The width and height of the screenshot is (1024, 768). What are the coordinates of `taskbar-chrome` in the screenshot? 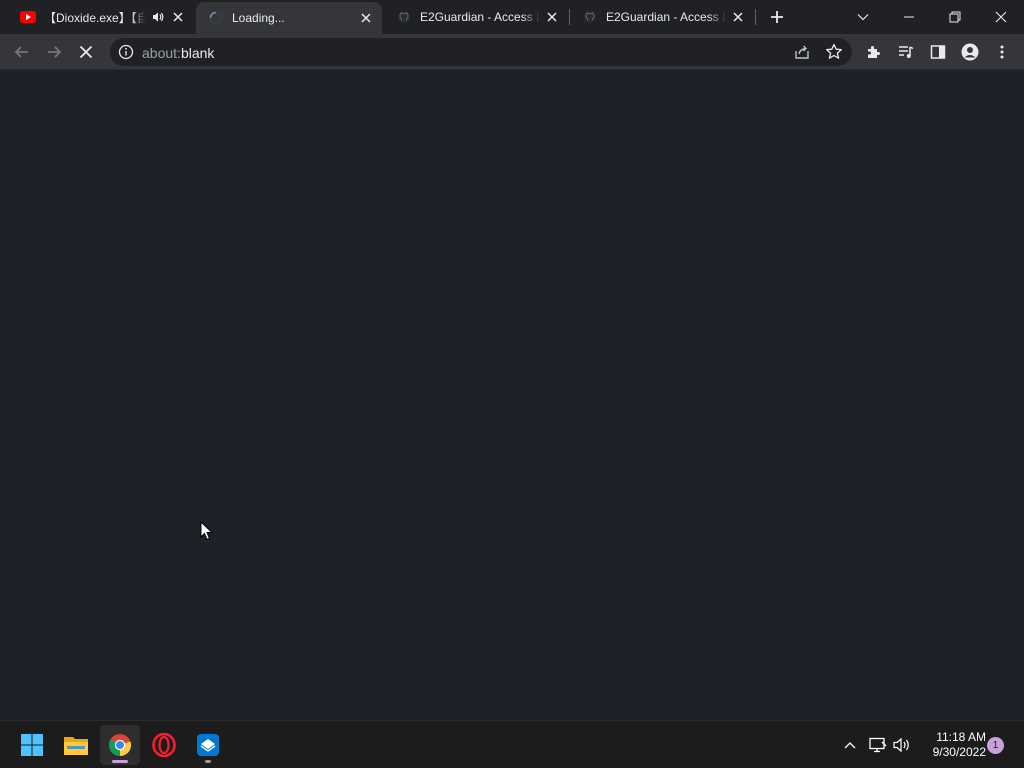 It's located at (120, 745).